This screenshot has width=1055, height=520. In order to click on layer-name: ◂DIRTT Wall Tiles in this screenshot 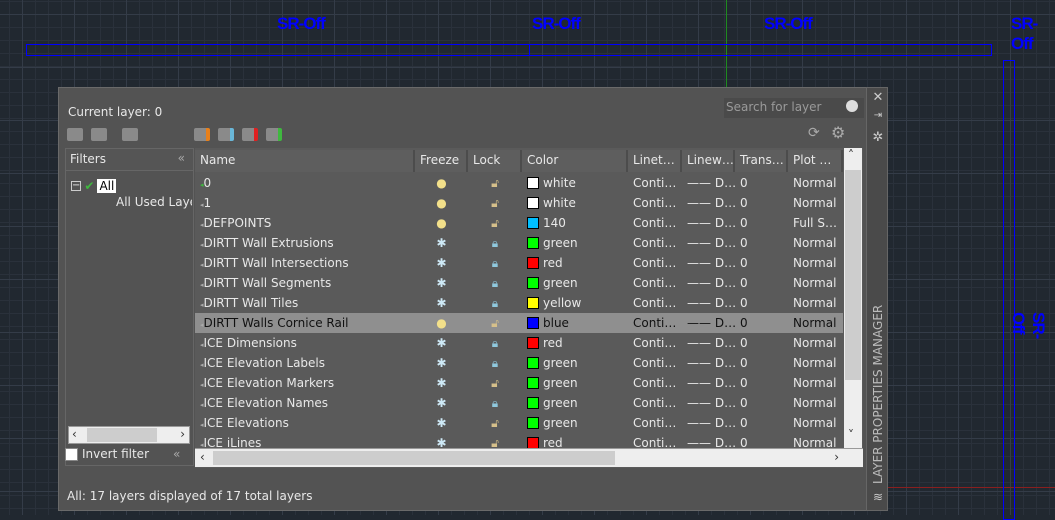, I will do `click(305, 303)`.